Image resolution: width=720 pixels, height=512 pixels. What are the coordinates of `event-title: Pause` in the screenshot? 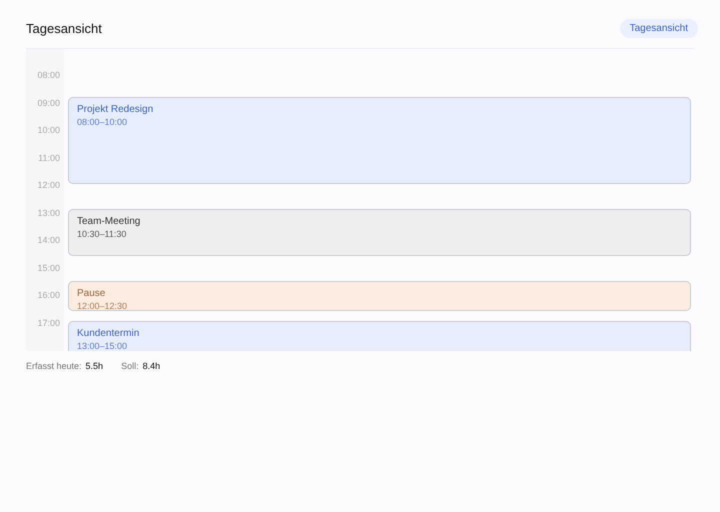 It's located at (91, 293).